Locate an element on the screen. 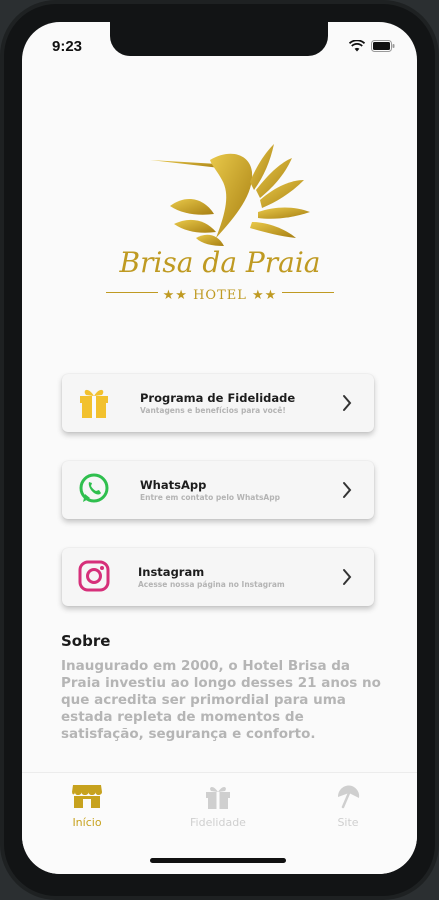 The width and height of the screenshot is (439, 900). tab-loyalty: Fidelidade is located at coordinates (218, 806).